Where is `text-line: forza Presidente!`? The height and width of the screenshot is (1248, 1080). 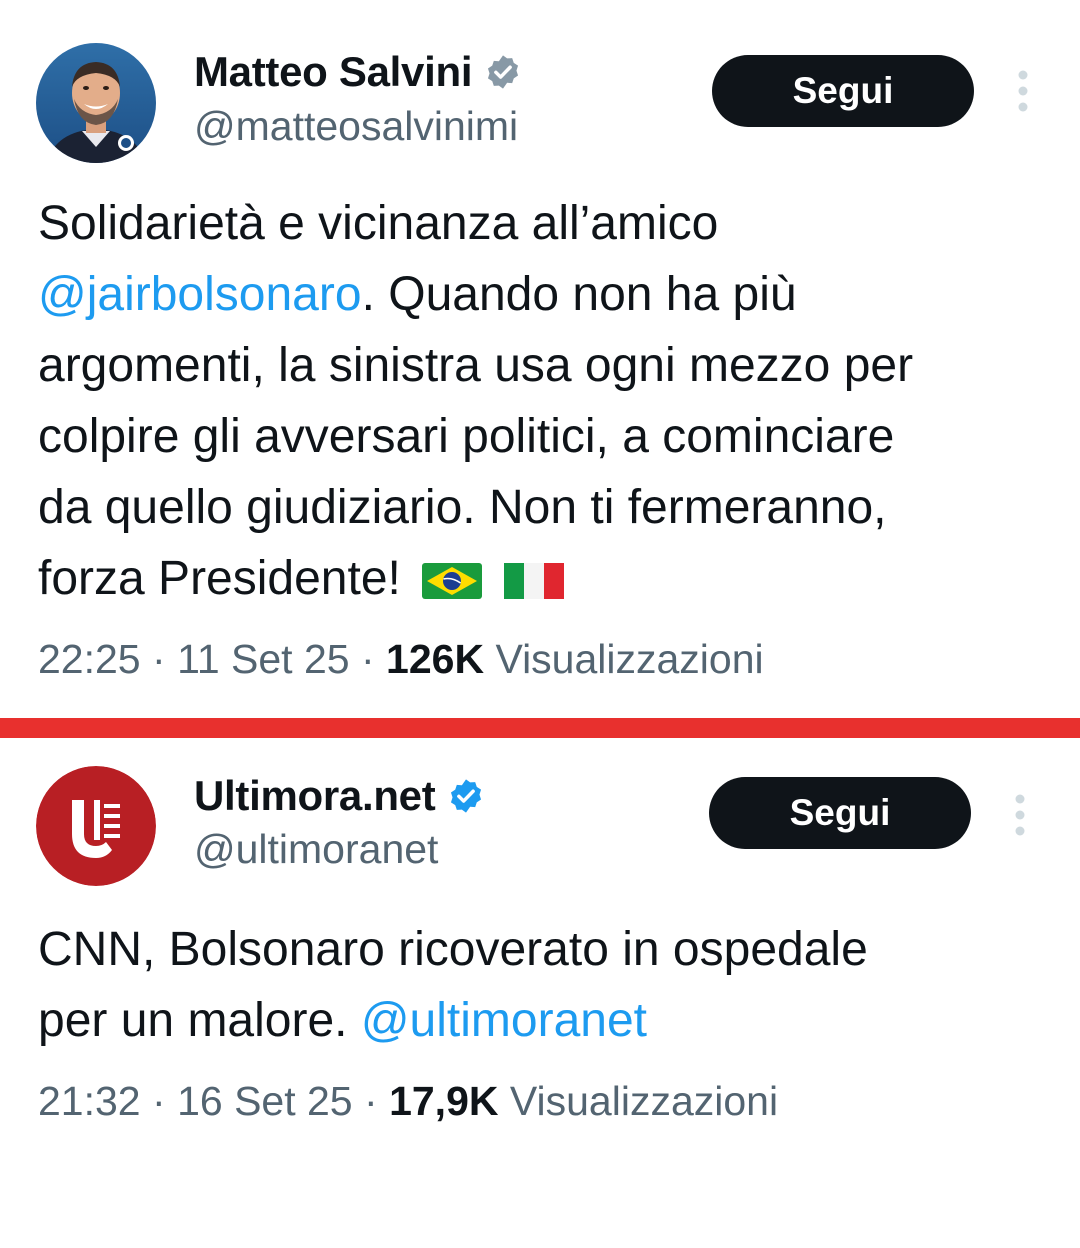 text-line: forza Presidente! is located at coordinates (548, 578).